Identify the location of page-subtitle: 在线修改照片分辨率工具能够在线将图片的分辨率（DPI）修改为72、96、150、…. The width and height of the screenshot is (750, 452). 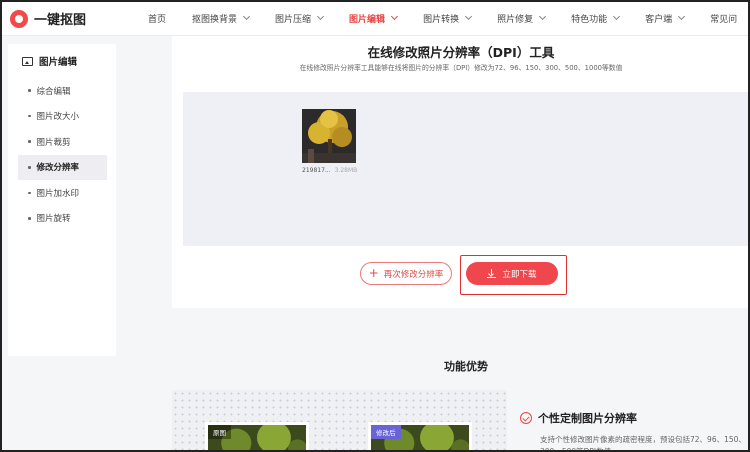
(461, 68).